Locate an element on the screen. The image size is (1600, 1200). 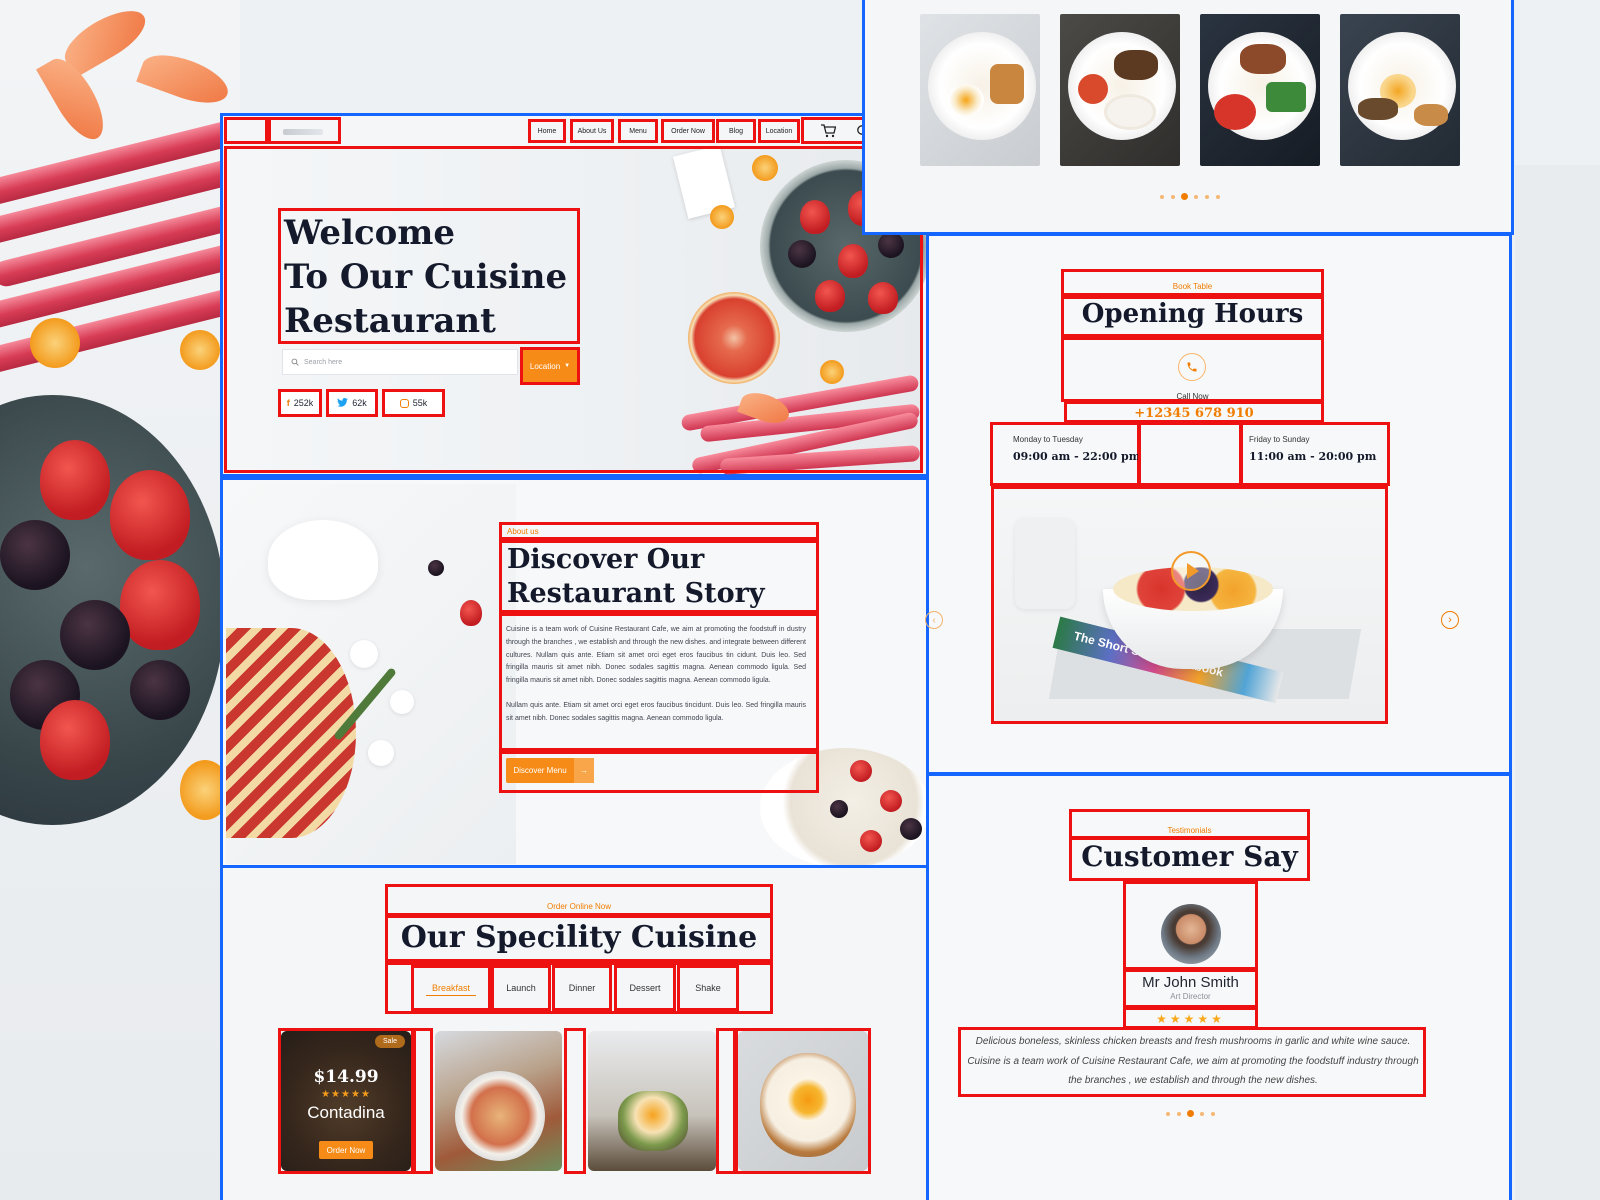
chevron-right-icon: › is located at coordinates (1450, 620).